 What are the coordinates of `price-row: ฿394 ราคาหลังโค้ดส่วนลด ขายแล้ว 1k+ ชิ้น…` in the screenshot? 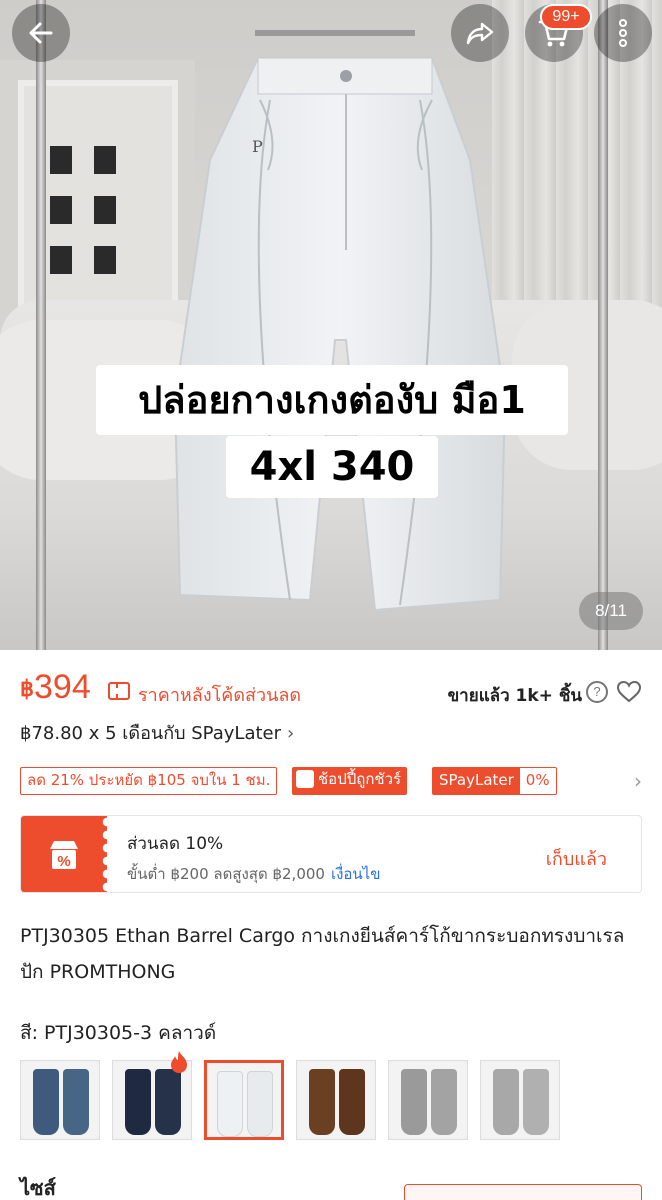 It's located at (331, 693).